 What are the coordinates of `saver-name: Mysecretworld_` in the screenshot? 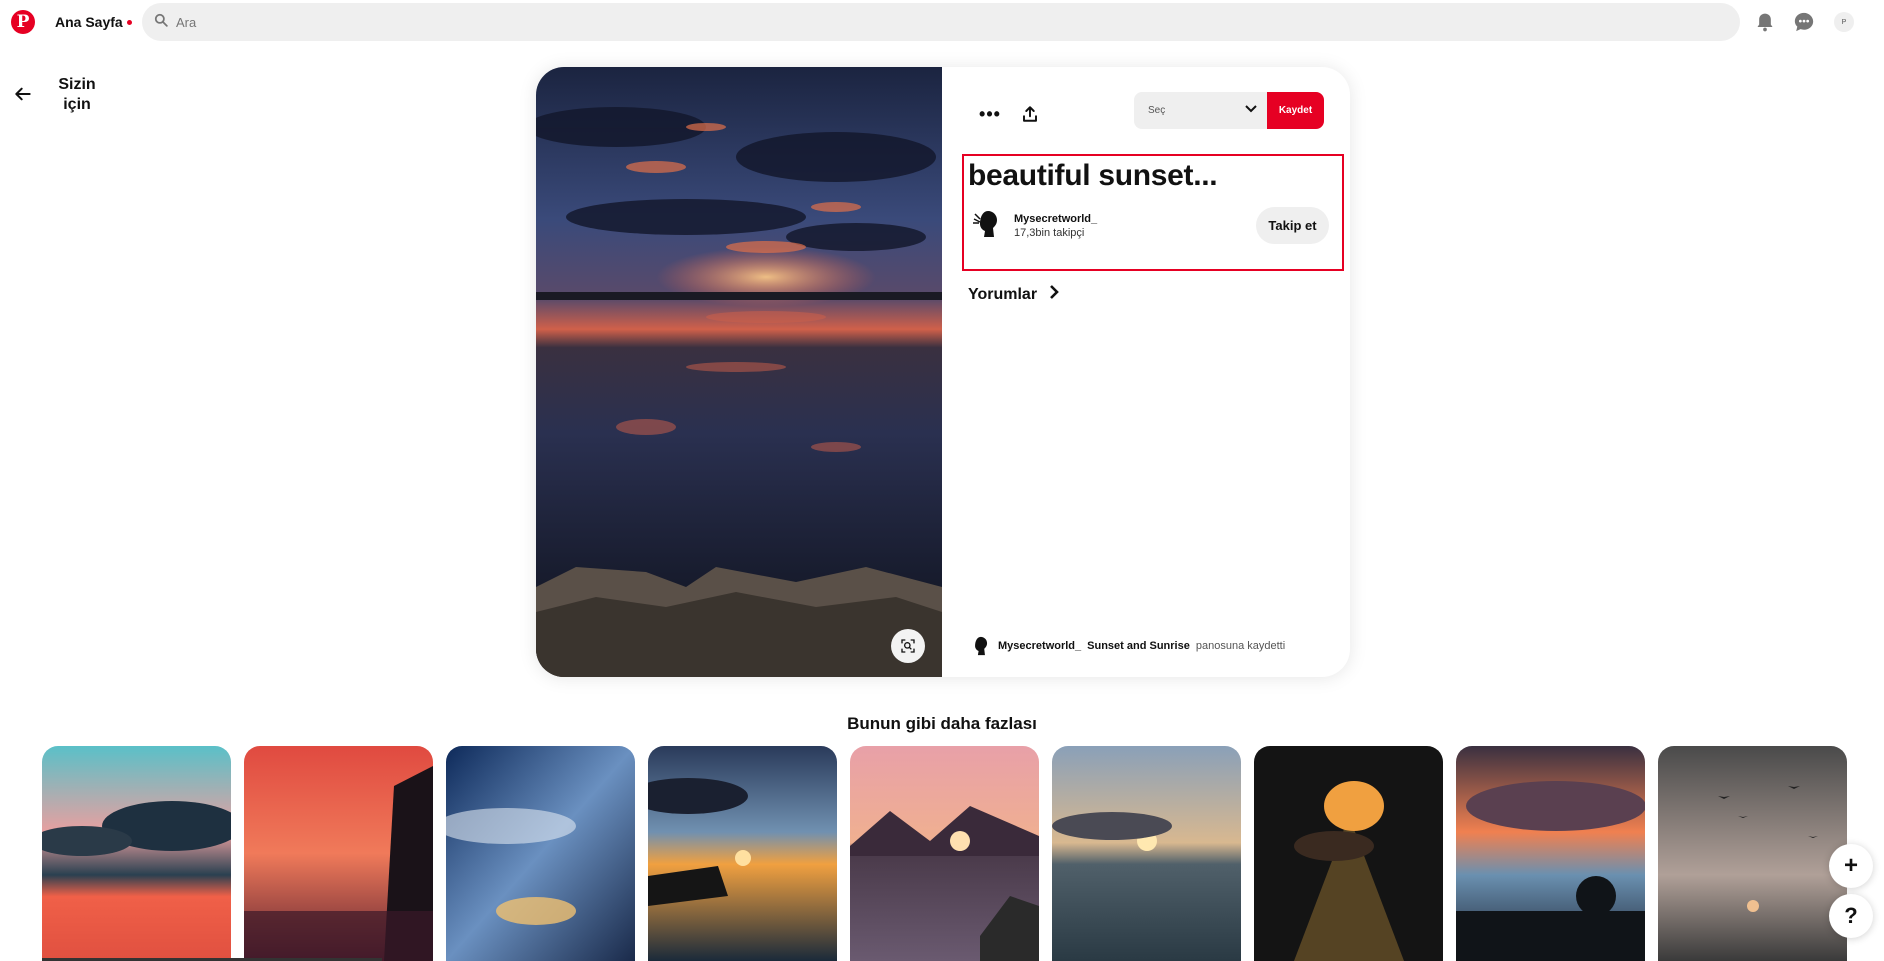 It's located at (1039, 646).